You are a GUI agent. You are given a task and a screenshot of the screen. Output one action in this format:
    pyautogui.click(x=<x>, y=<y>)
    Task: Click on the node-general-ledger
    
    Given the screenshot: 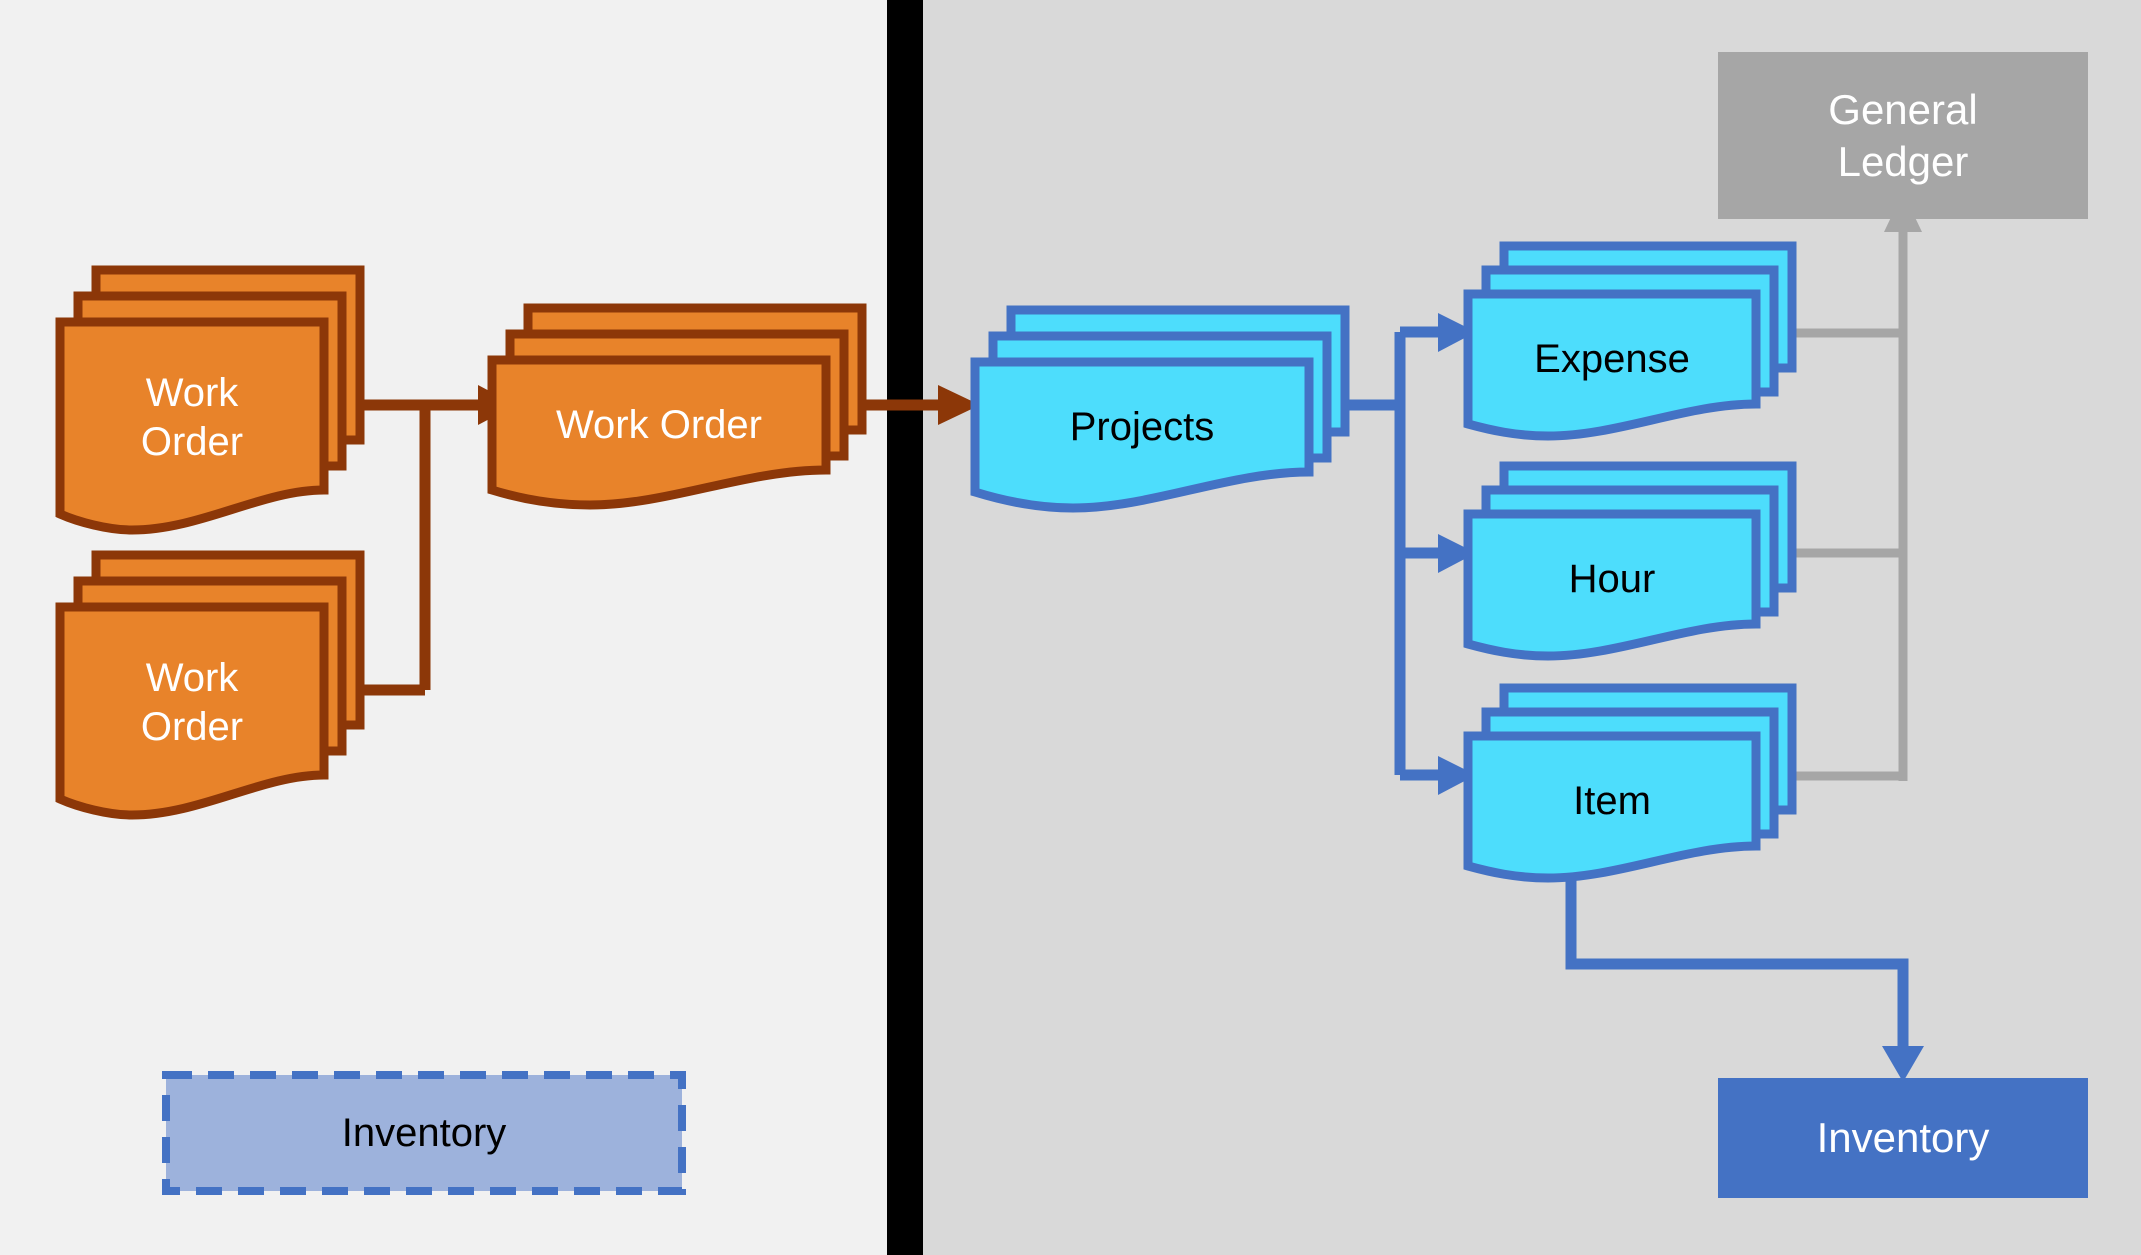 What is the action you would take?
    pyautogui.click(x=1903, y=135)
    